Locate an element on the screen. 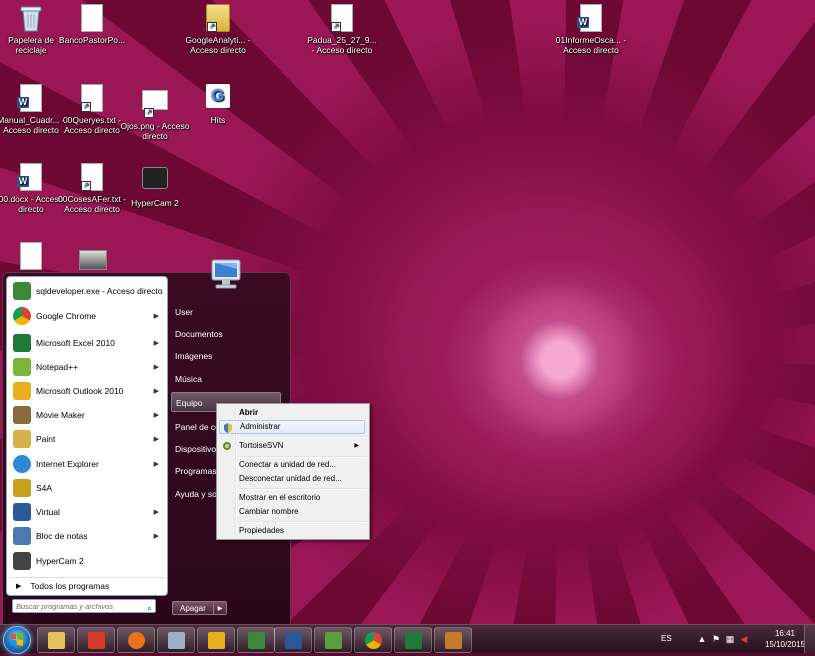 The height and width of the screenshot is (656, 815). start-item-google-chrome: Google Chrome ▶ is located at coordinates (87, 315).